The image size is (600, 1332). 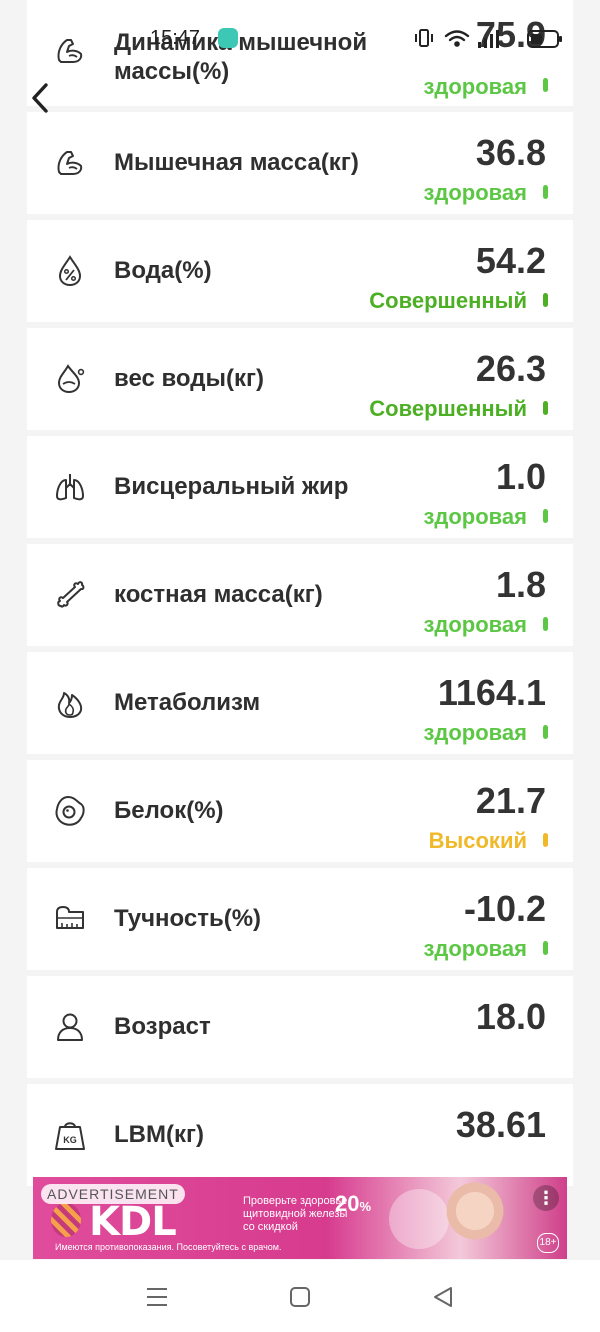 I want to click on lungs-icon, so click(x=70, y=487).